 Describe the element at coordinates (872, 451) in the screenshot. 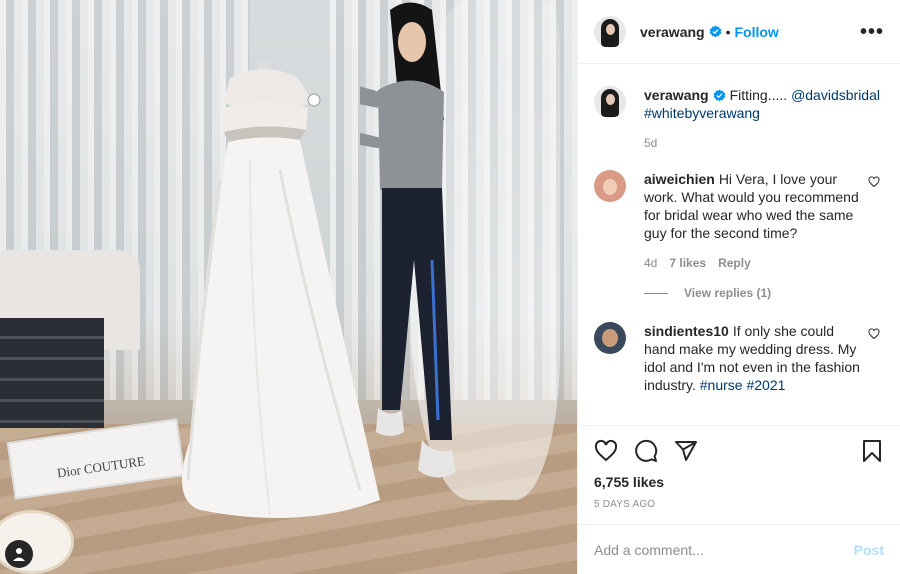

I see `bookmark-icon` at that location.